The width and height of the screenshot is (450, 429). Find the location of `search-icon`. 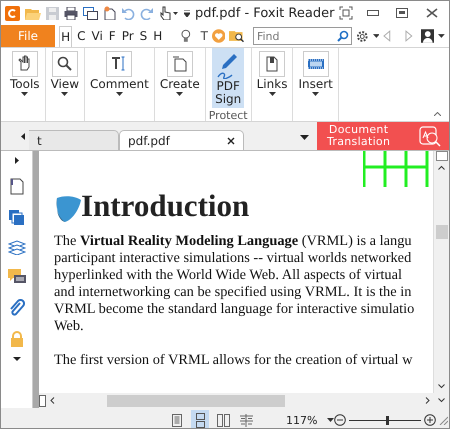

search-icon is located at coordinates (342, 36).